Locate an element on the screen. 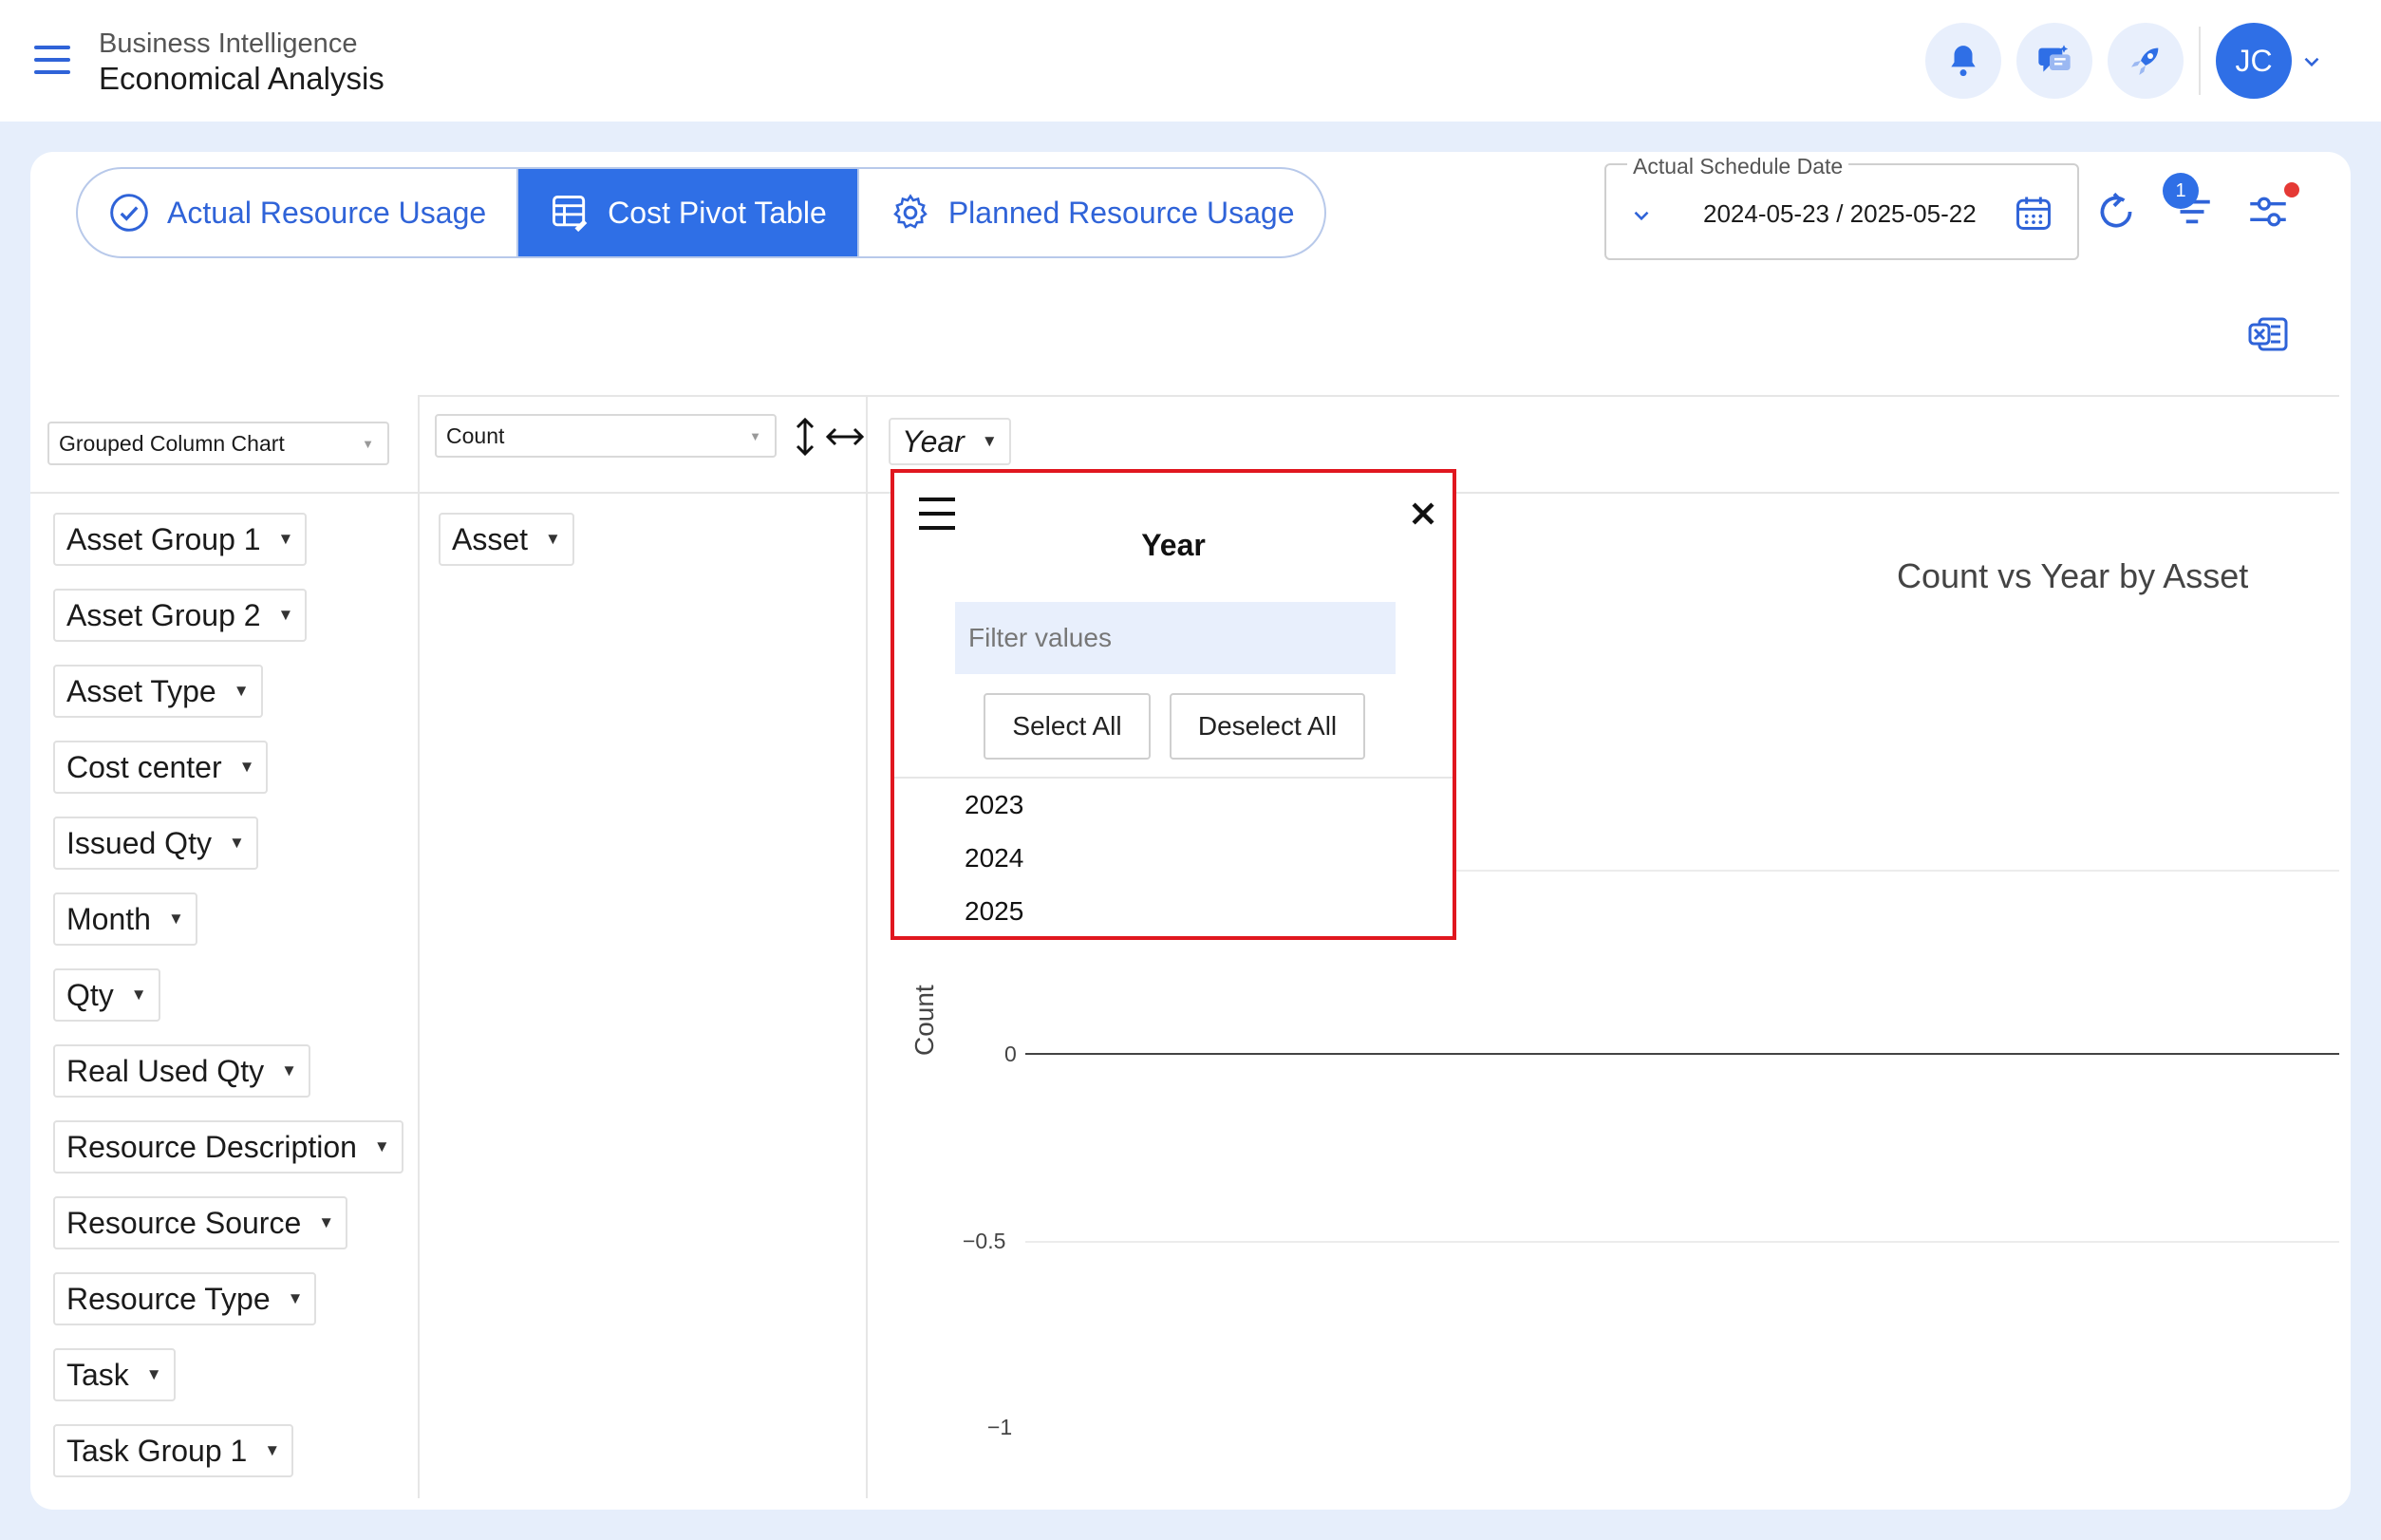 This screenshot has width=2381, height=1540. renderer-value: Grouped Column Chart is located at coordinates (172, 443).